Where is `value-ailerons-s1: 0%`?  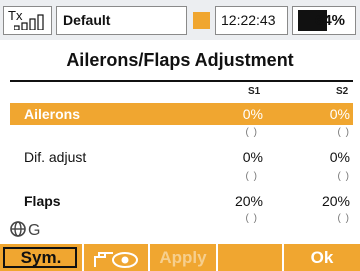
value-ailerons-s1: 0% is located at coordinates (233, 114).